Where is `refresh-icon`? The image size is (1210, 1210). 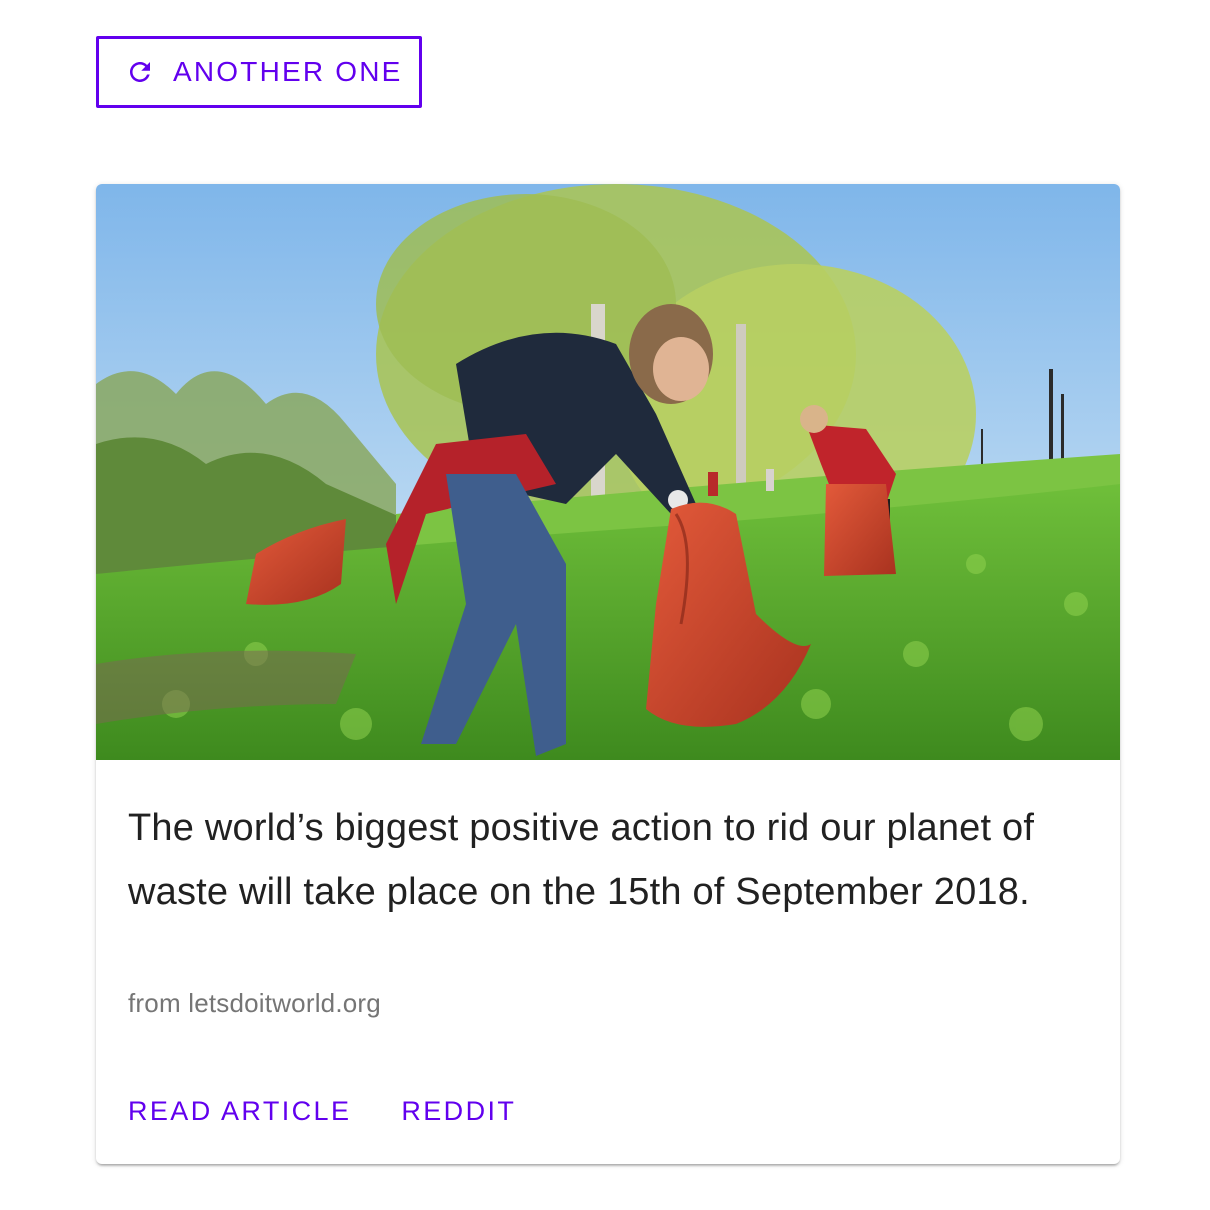 refresh-icon is located at coordinates (140, 72).